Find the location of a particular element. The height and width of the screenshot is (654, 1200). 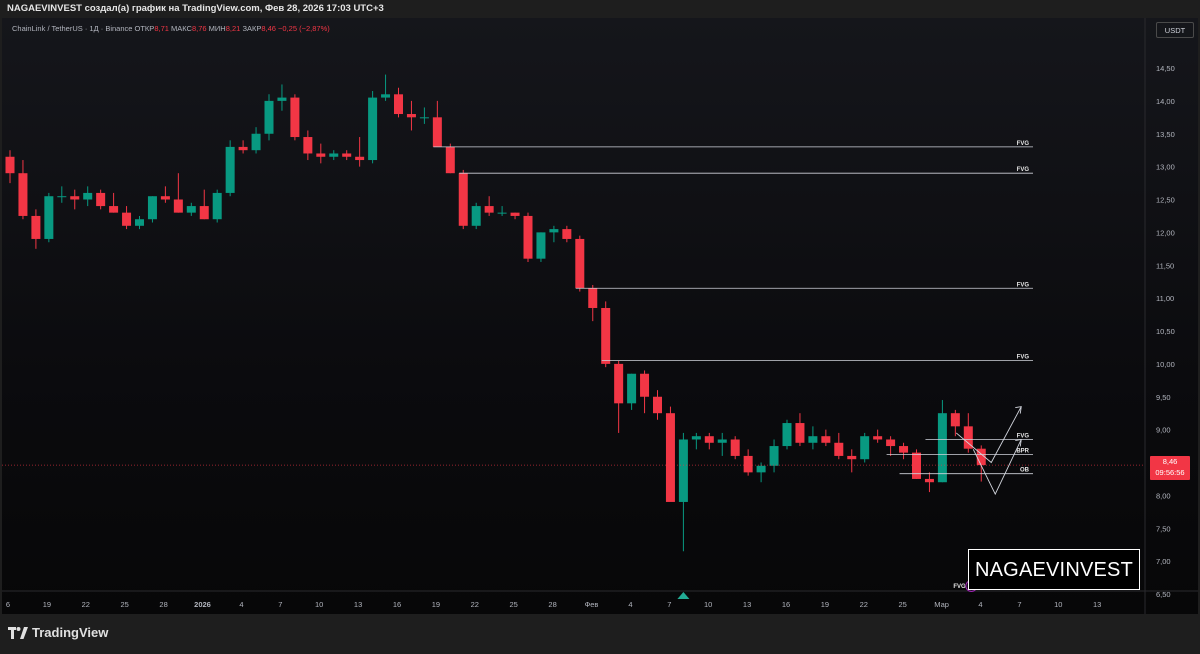

low-value: 8,21 is located at coordinates (233, 28).